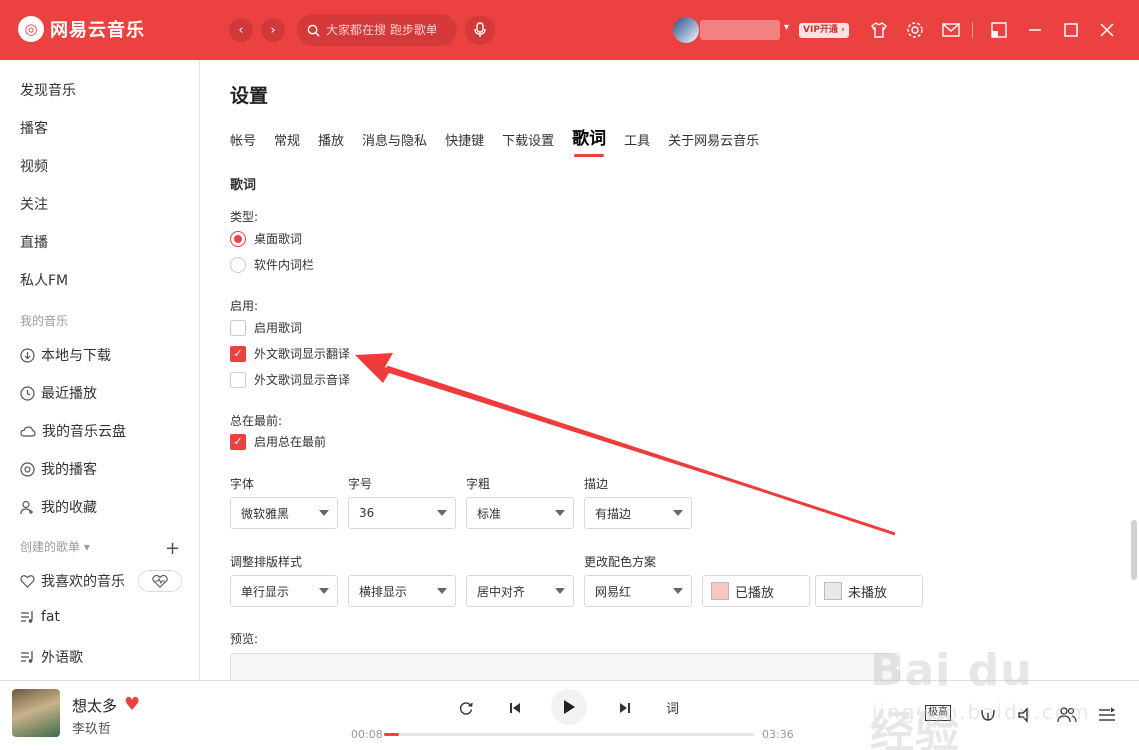 The width and height of the screenshot is (1139, 750). I want to click on line-mode-select: 单行显示, so click(284, 591).